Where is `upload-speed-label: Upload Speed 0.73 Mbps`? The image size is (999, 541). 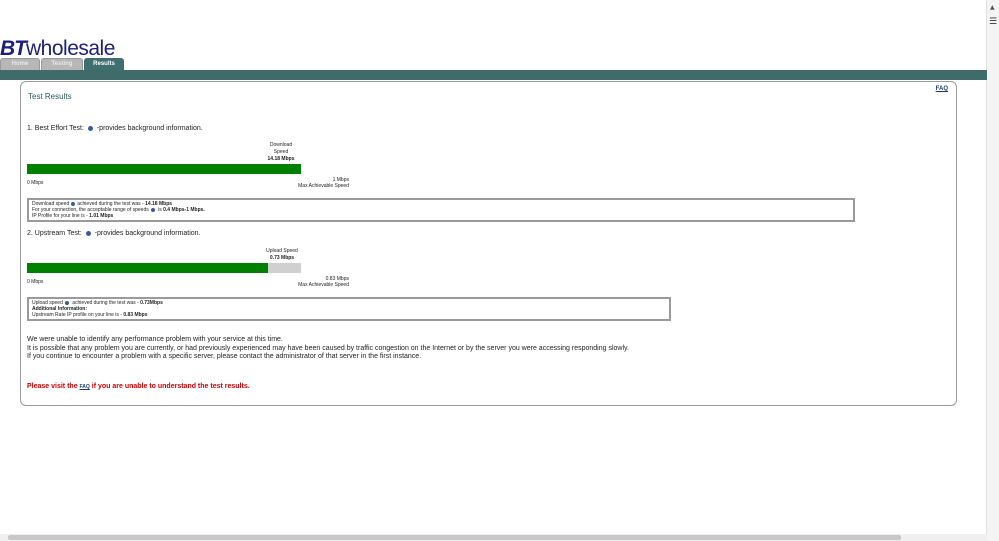
upload-speed-label: Upload Speed 0.73 Mbps is located at coordinates (282, 255).